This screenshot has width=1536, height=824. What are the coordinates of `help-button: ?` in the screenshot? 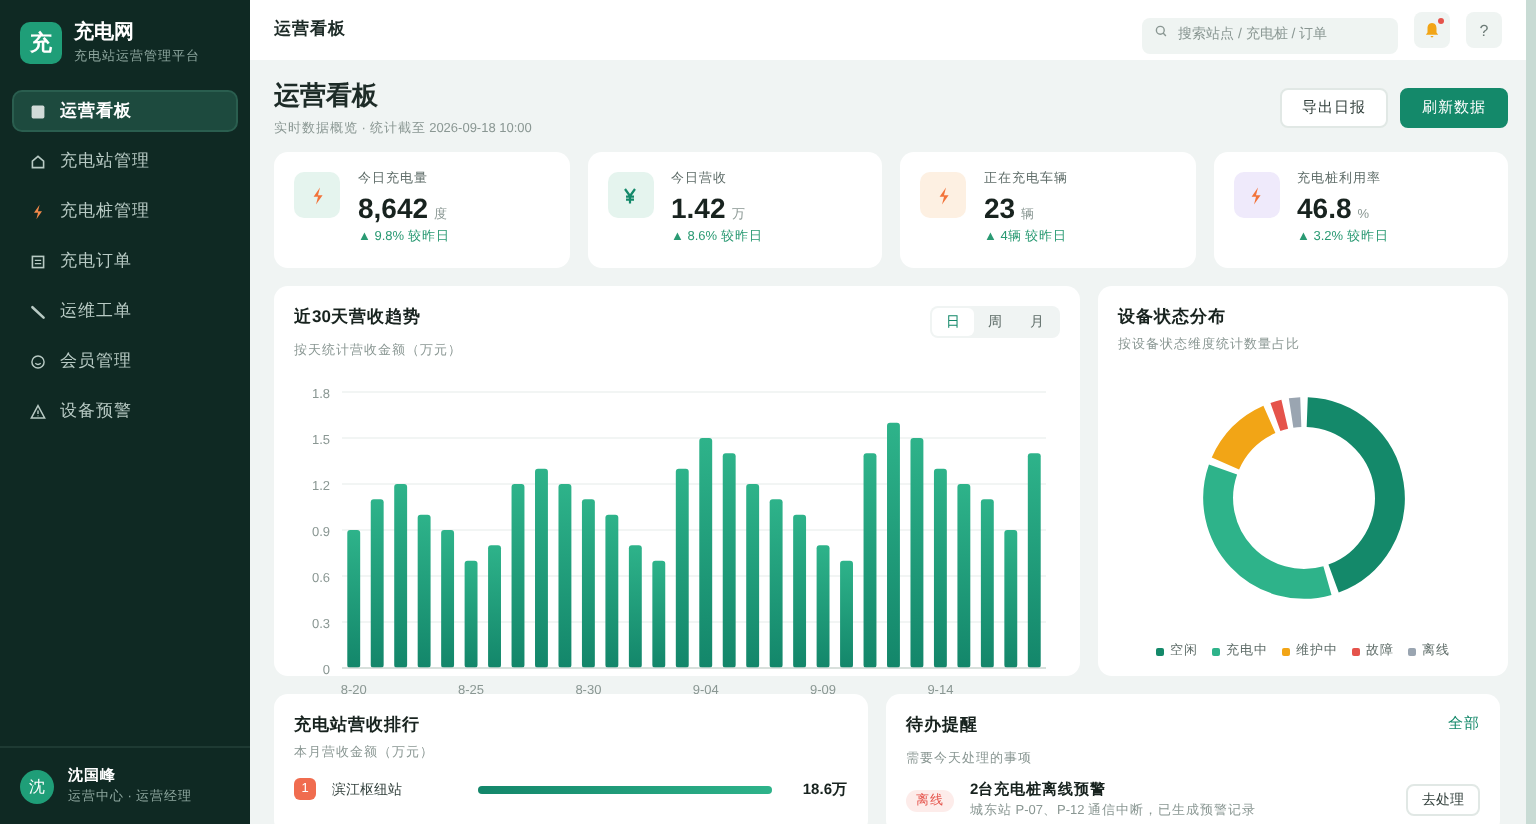 It's located at (1484, 30).